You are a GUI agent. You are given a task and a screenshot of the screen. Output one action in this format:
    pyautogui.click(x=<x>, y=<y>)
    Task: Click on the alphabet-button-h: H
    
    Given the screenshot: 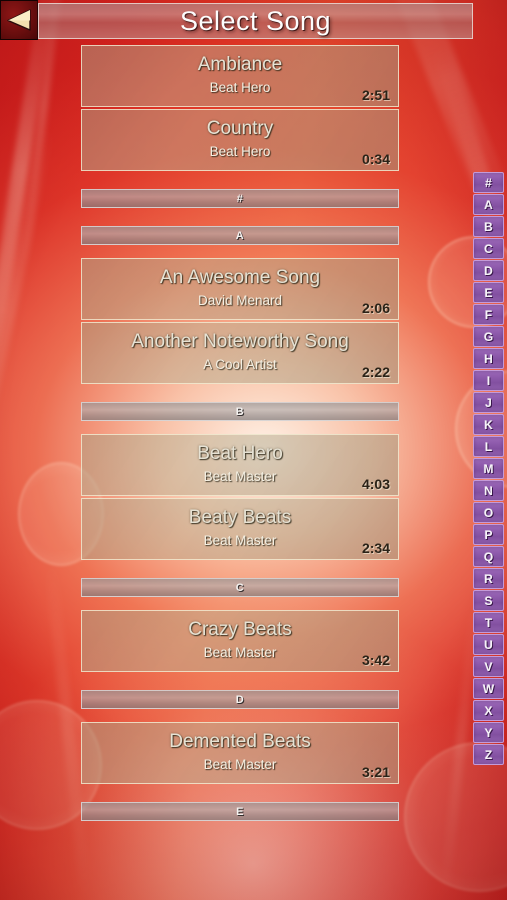 What is the action you would take?
    pyautogui.click(x=488, y=358)
    